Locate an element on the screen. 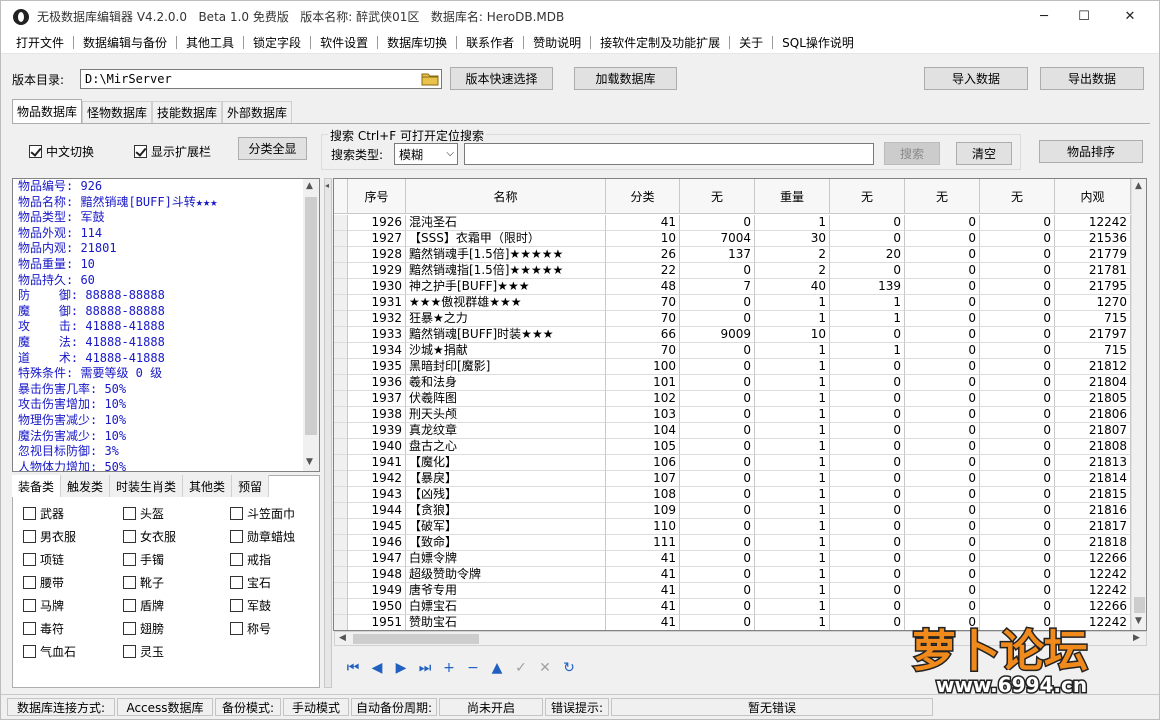  table-cell: 1935 is located at coordinates (377, 367).